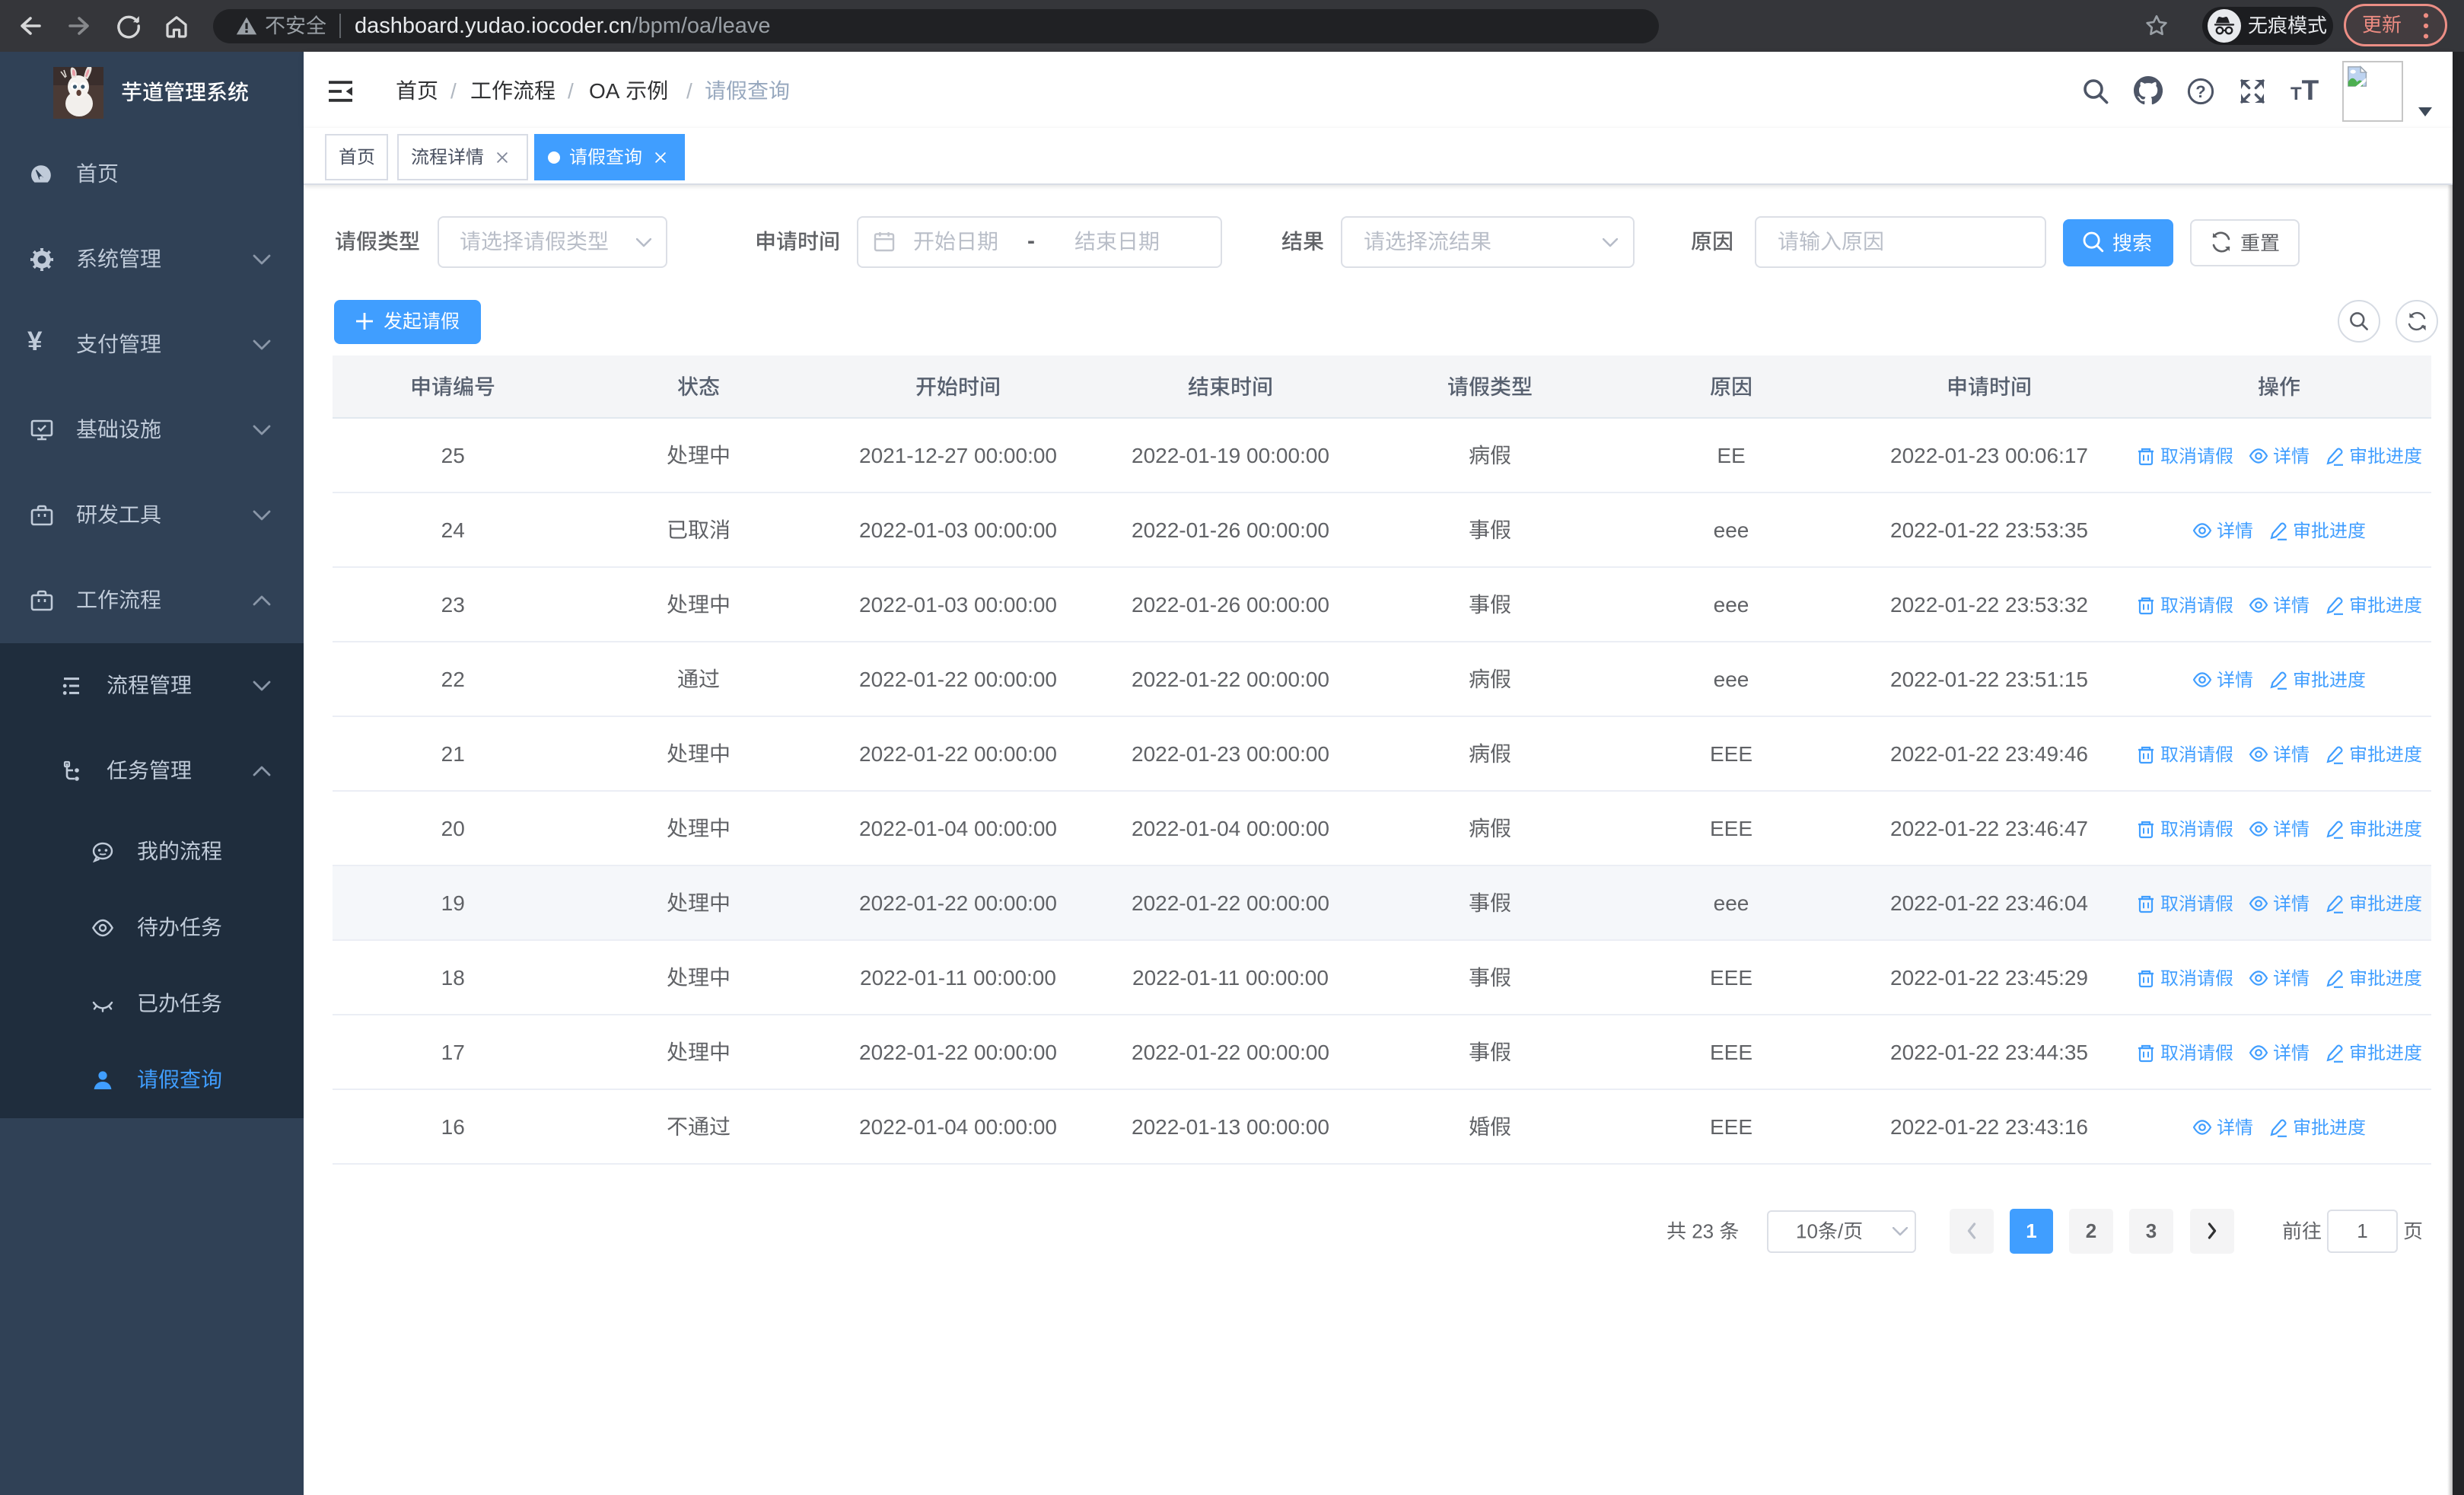 The width and height of the screenshot is (2464, 1495). What do you see at coordinates (1807, 1231) in the screenshot?
I see `svg-text: 10` at bounding box center [1807, 1231].